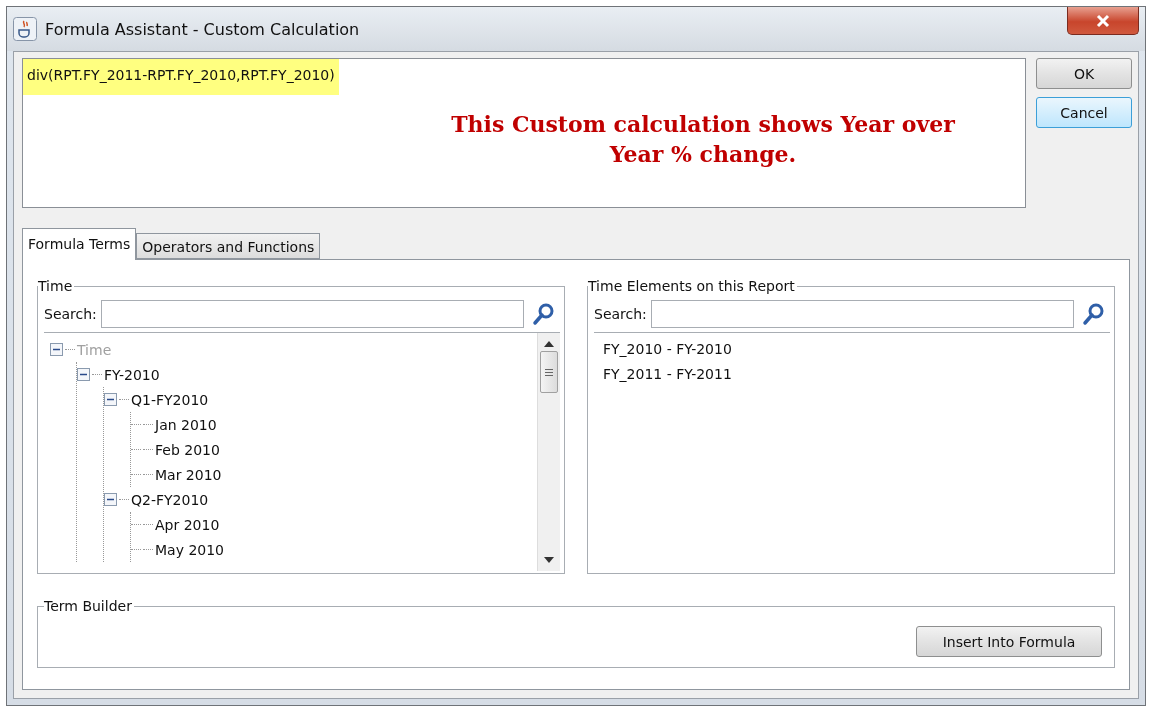 The width and height of the screenshot is (1151, 709). What do you see at coordinates (79, 244) in the screenshot?
I see `tab: Formula Terms` at bounding box center [79, 244].